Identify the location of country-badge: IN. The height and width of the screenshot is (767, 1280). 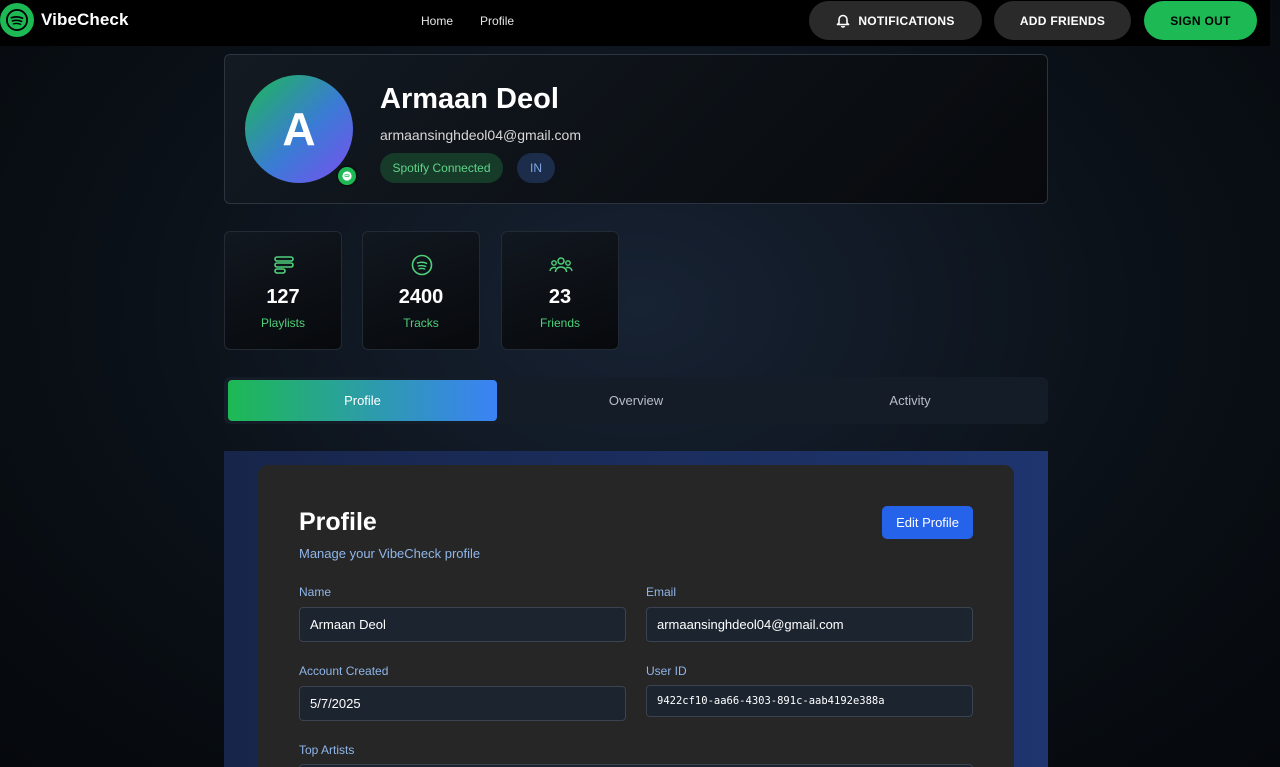
(536, 168).